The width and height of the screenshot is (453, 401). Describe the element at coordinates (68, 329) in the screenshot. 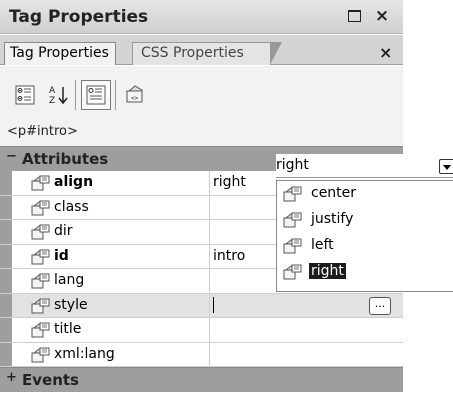

I see `property-name: title` at that location.